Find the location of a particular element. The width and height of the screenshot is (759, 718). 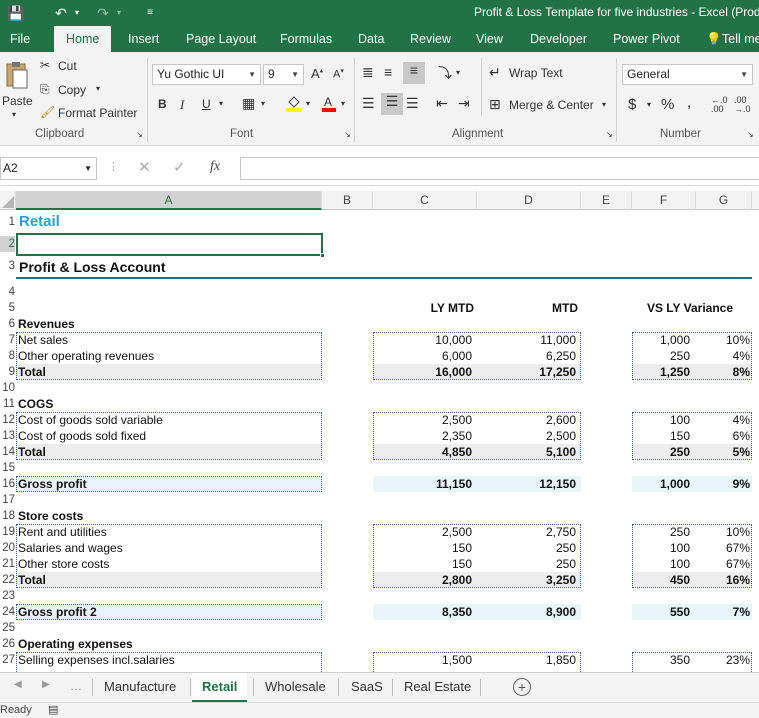

fill-color-icon is located at coordinates (294, 104).